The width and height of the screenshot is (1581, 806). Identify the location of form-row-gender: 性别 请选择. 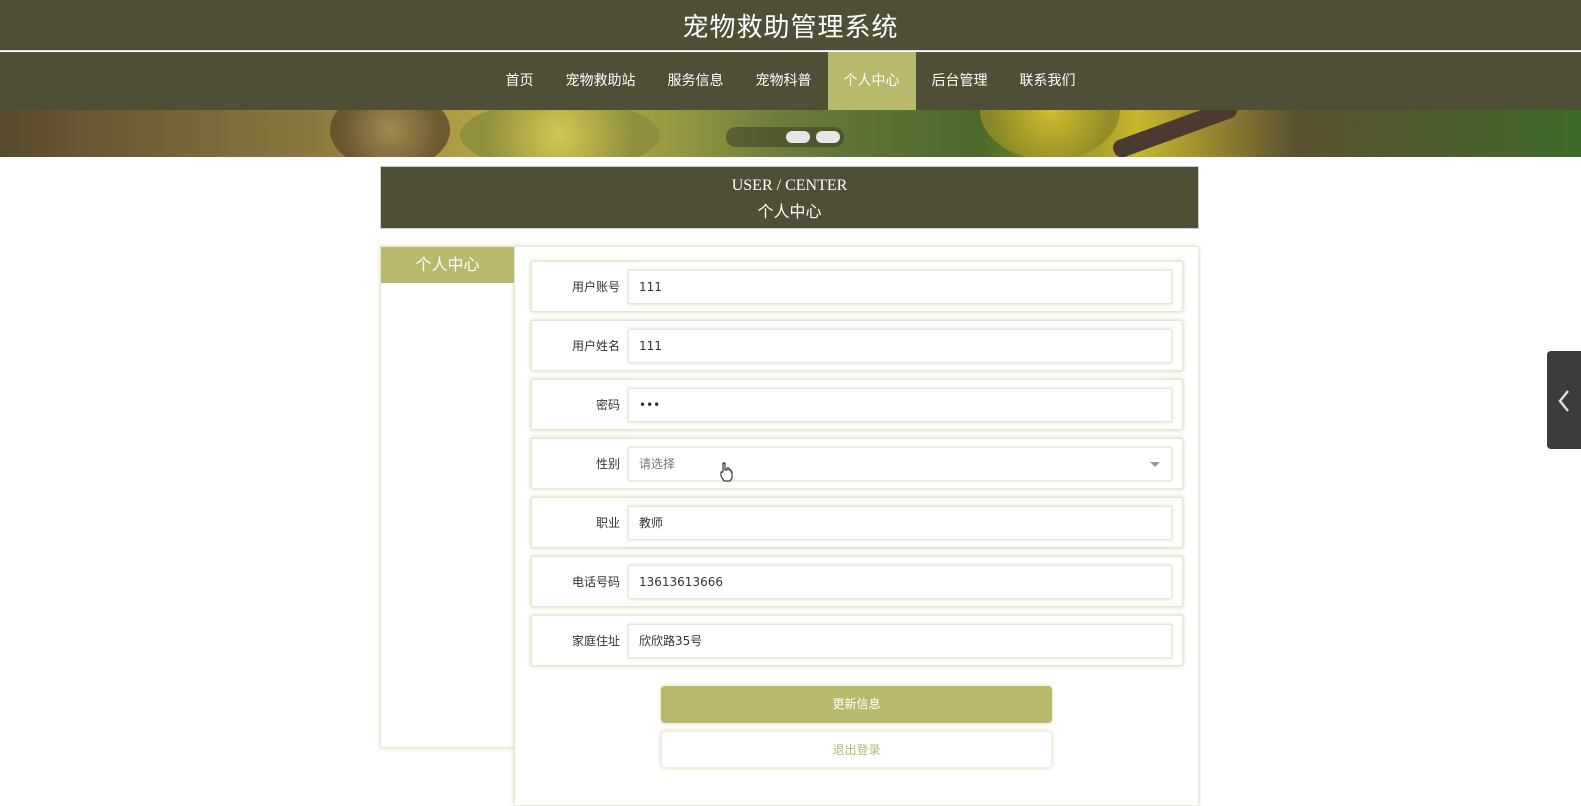
(857, 463).